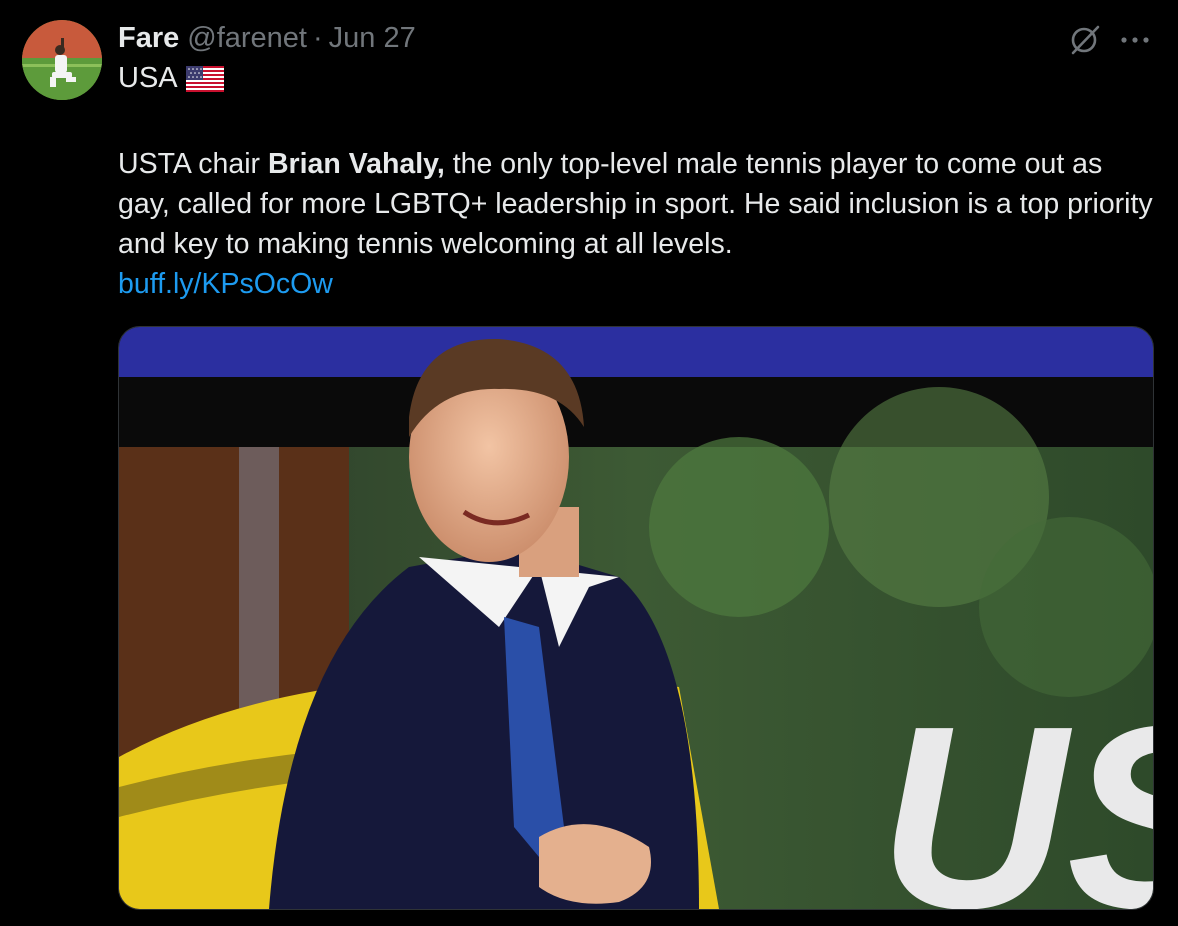 This screenshot has height=926, width=1178. I want to click on author-avatar, so click(62, 60).